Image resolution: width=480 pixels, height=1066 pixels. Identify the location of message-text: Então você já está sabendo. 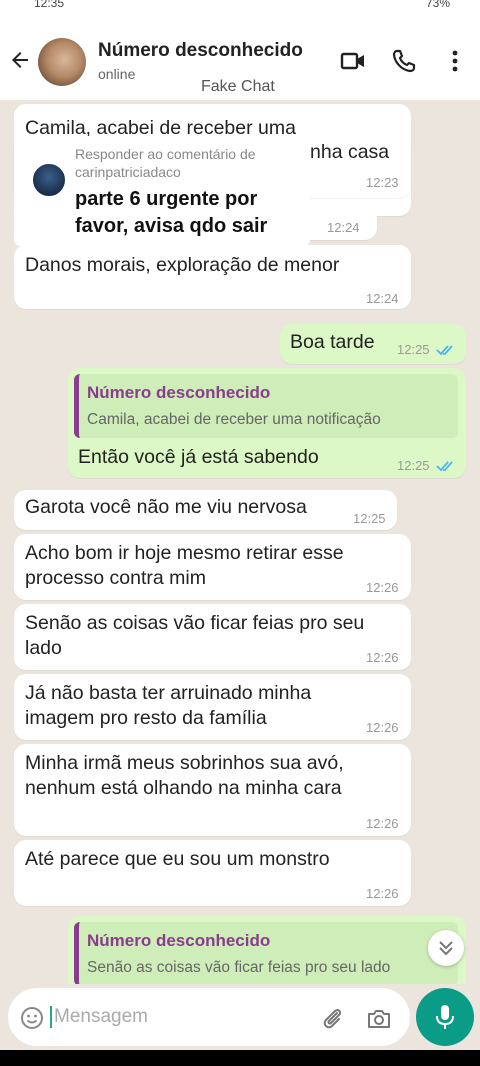
(198, 457).